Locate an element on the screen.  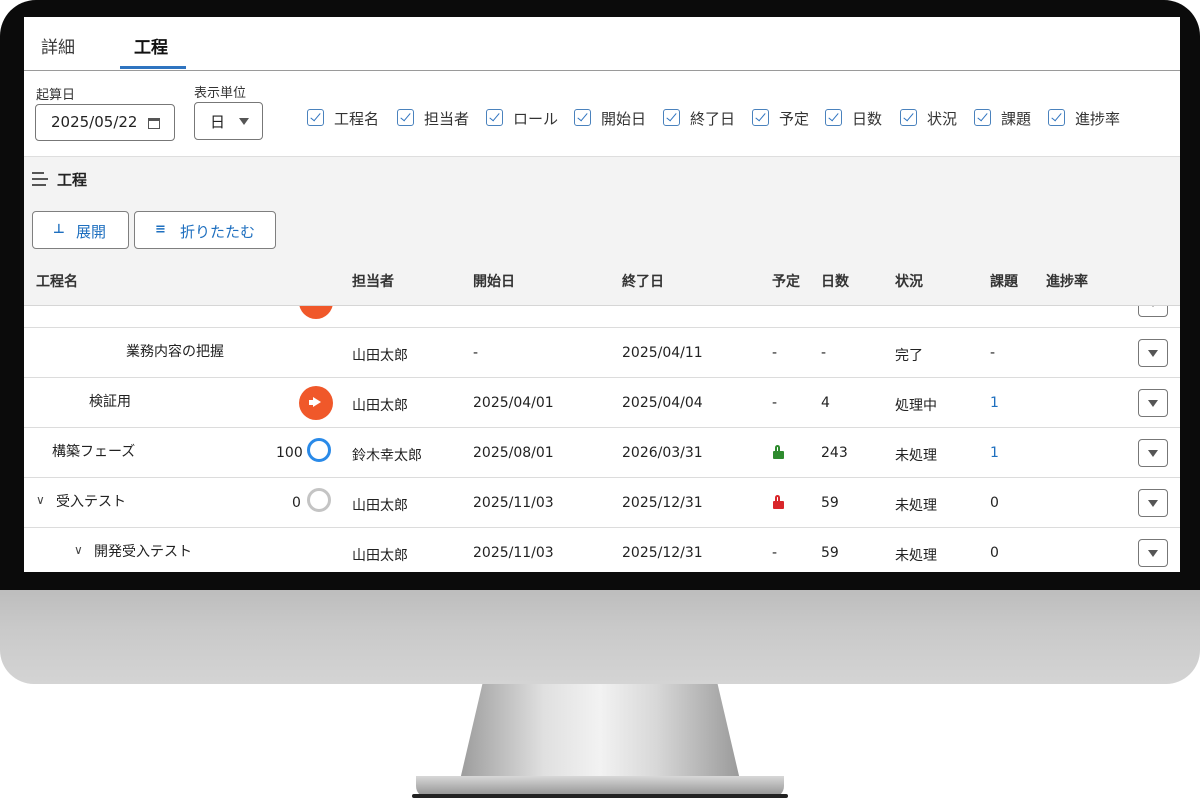
plan: - is located at coordinates (775, 553).